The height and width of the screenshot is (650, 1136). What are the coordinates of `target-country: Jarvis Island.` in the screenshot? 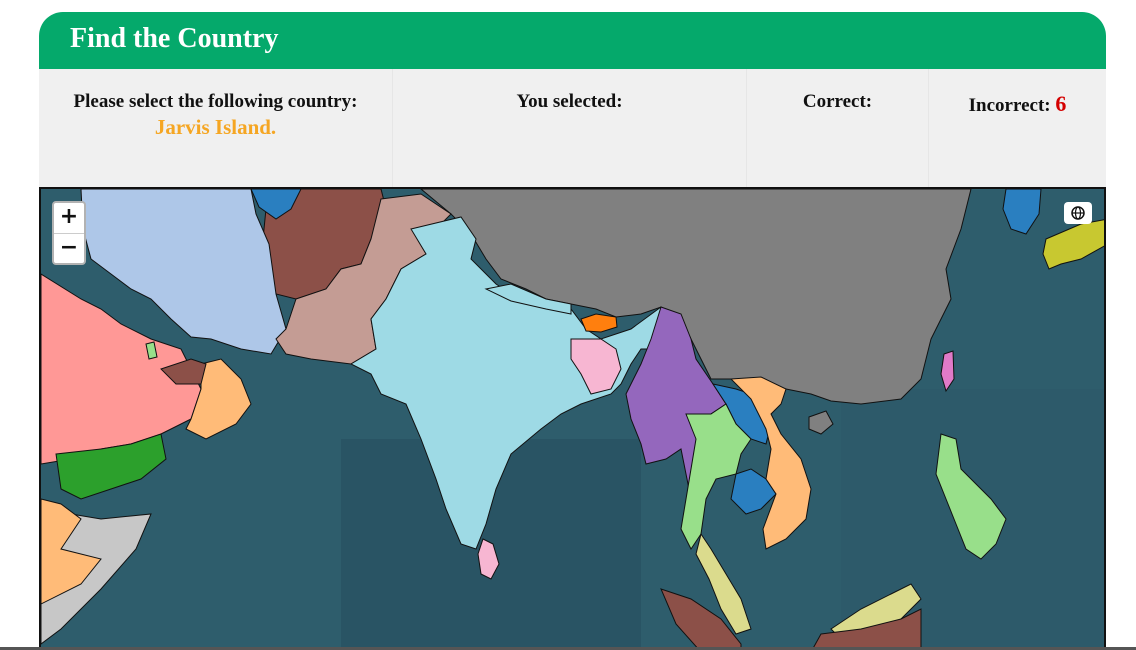 It's located at (215, 127).